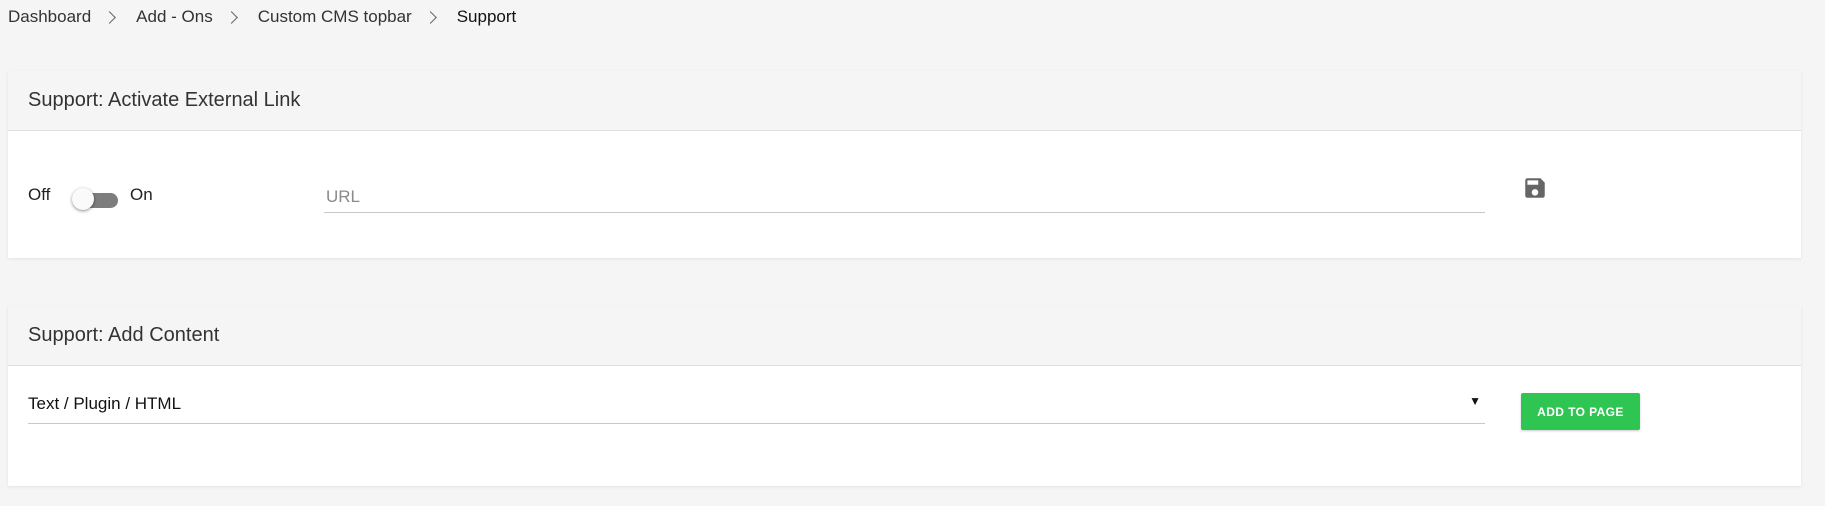 The image size is (1825, 506). I want to click on card-title: Support: Activate External Link, so click(904, 101).